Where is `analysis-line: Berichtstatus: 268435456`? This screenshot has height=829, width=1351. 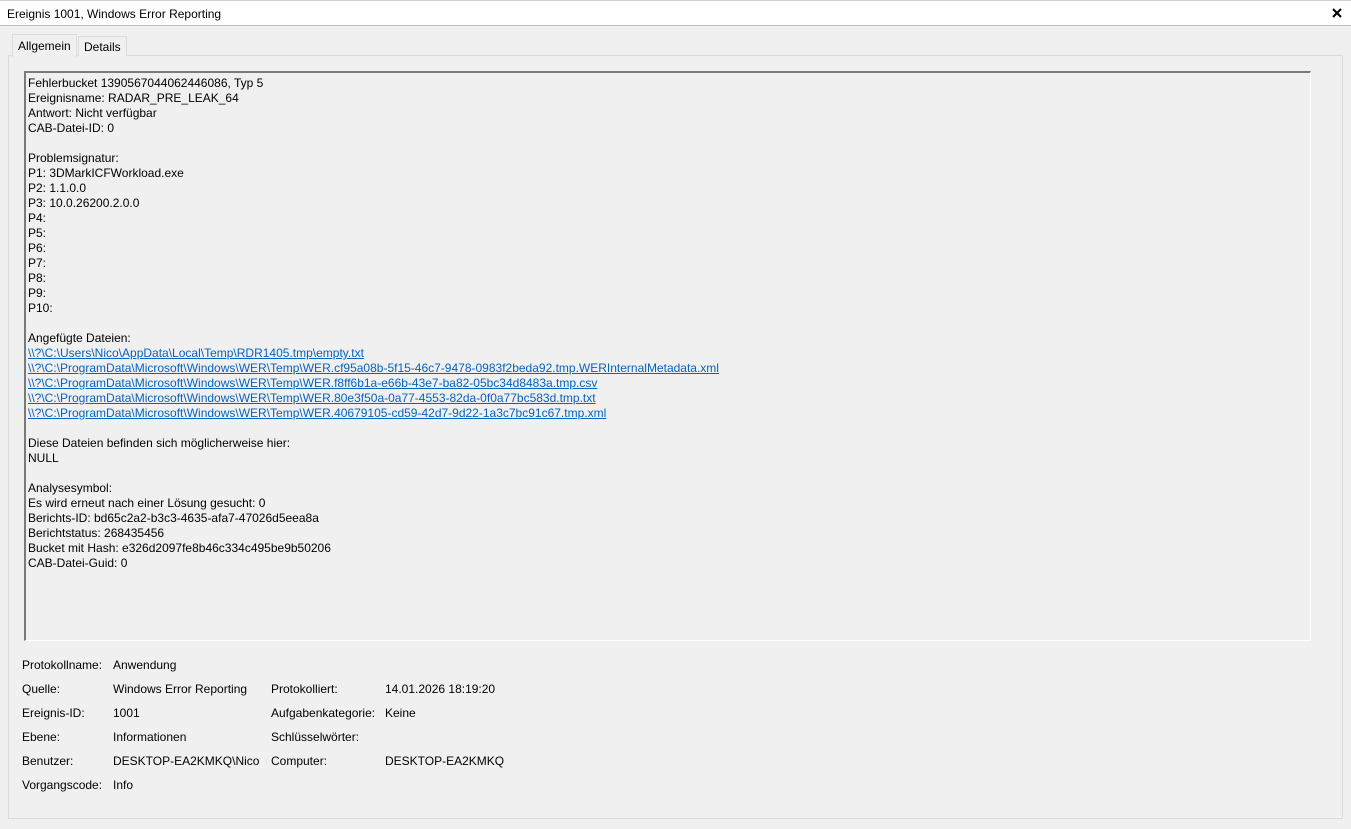
analysis-line: Berichtstatus: 268435456 is located at coordinates (96, 533).